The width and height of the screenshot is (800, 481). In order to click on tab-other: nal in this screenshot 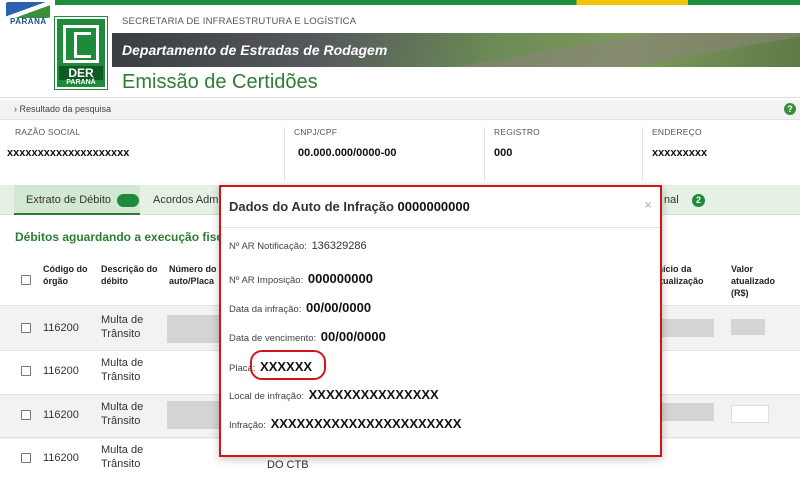, I will do `click(679, 200)`.